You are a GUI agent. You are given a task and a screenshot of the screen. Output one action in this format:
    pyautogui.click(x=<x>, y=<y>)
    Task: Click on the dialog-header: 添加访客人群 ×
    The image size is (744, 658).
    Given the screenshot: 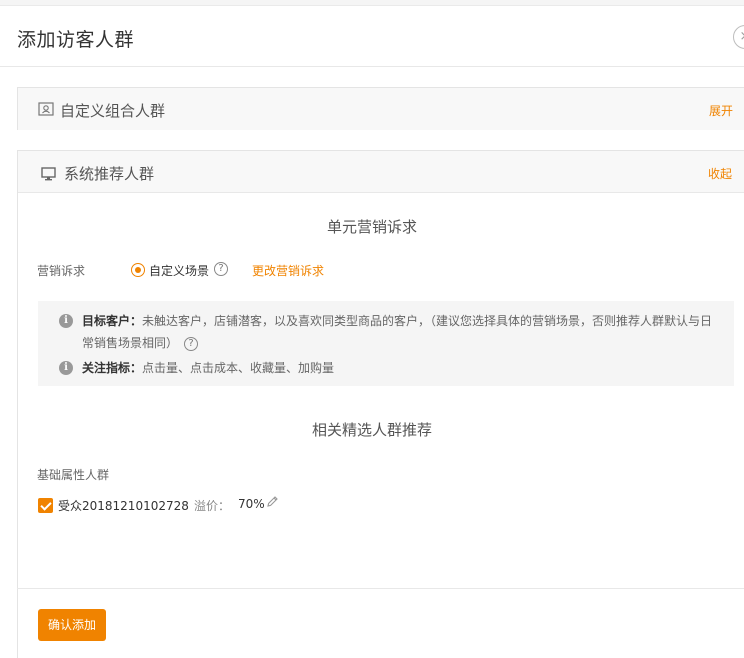 What is the action you would take?
    pyautogui.click(x=372, y=36)
    